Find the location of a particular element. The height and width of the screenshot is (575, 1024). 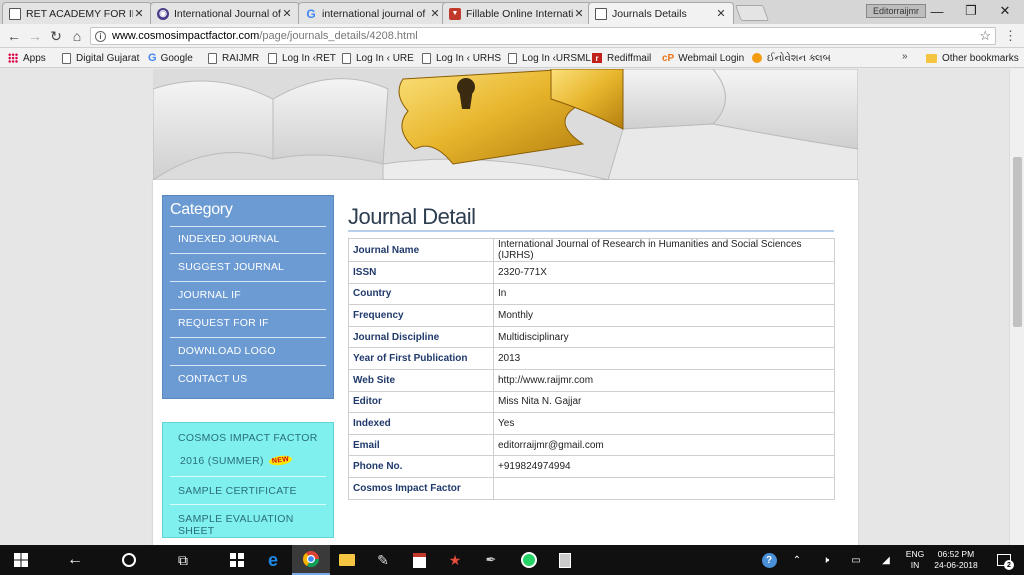

bookmark-label: ઈનોવેશન ક્લબ is located at coordinates (799, 58).